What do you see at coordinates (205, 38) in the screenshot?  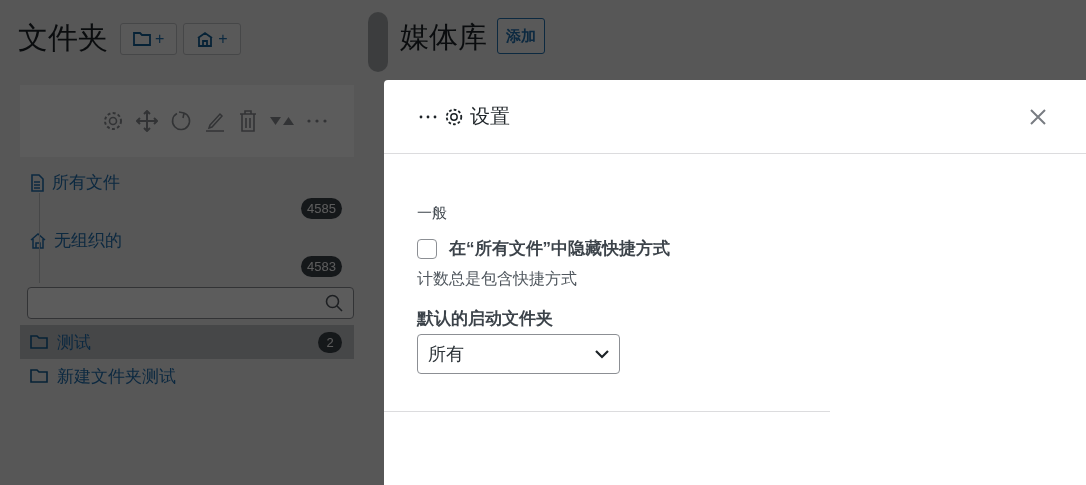 I see `folder-house-icon` at bounding box center [205, 38].